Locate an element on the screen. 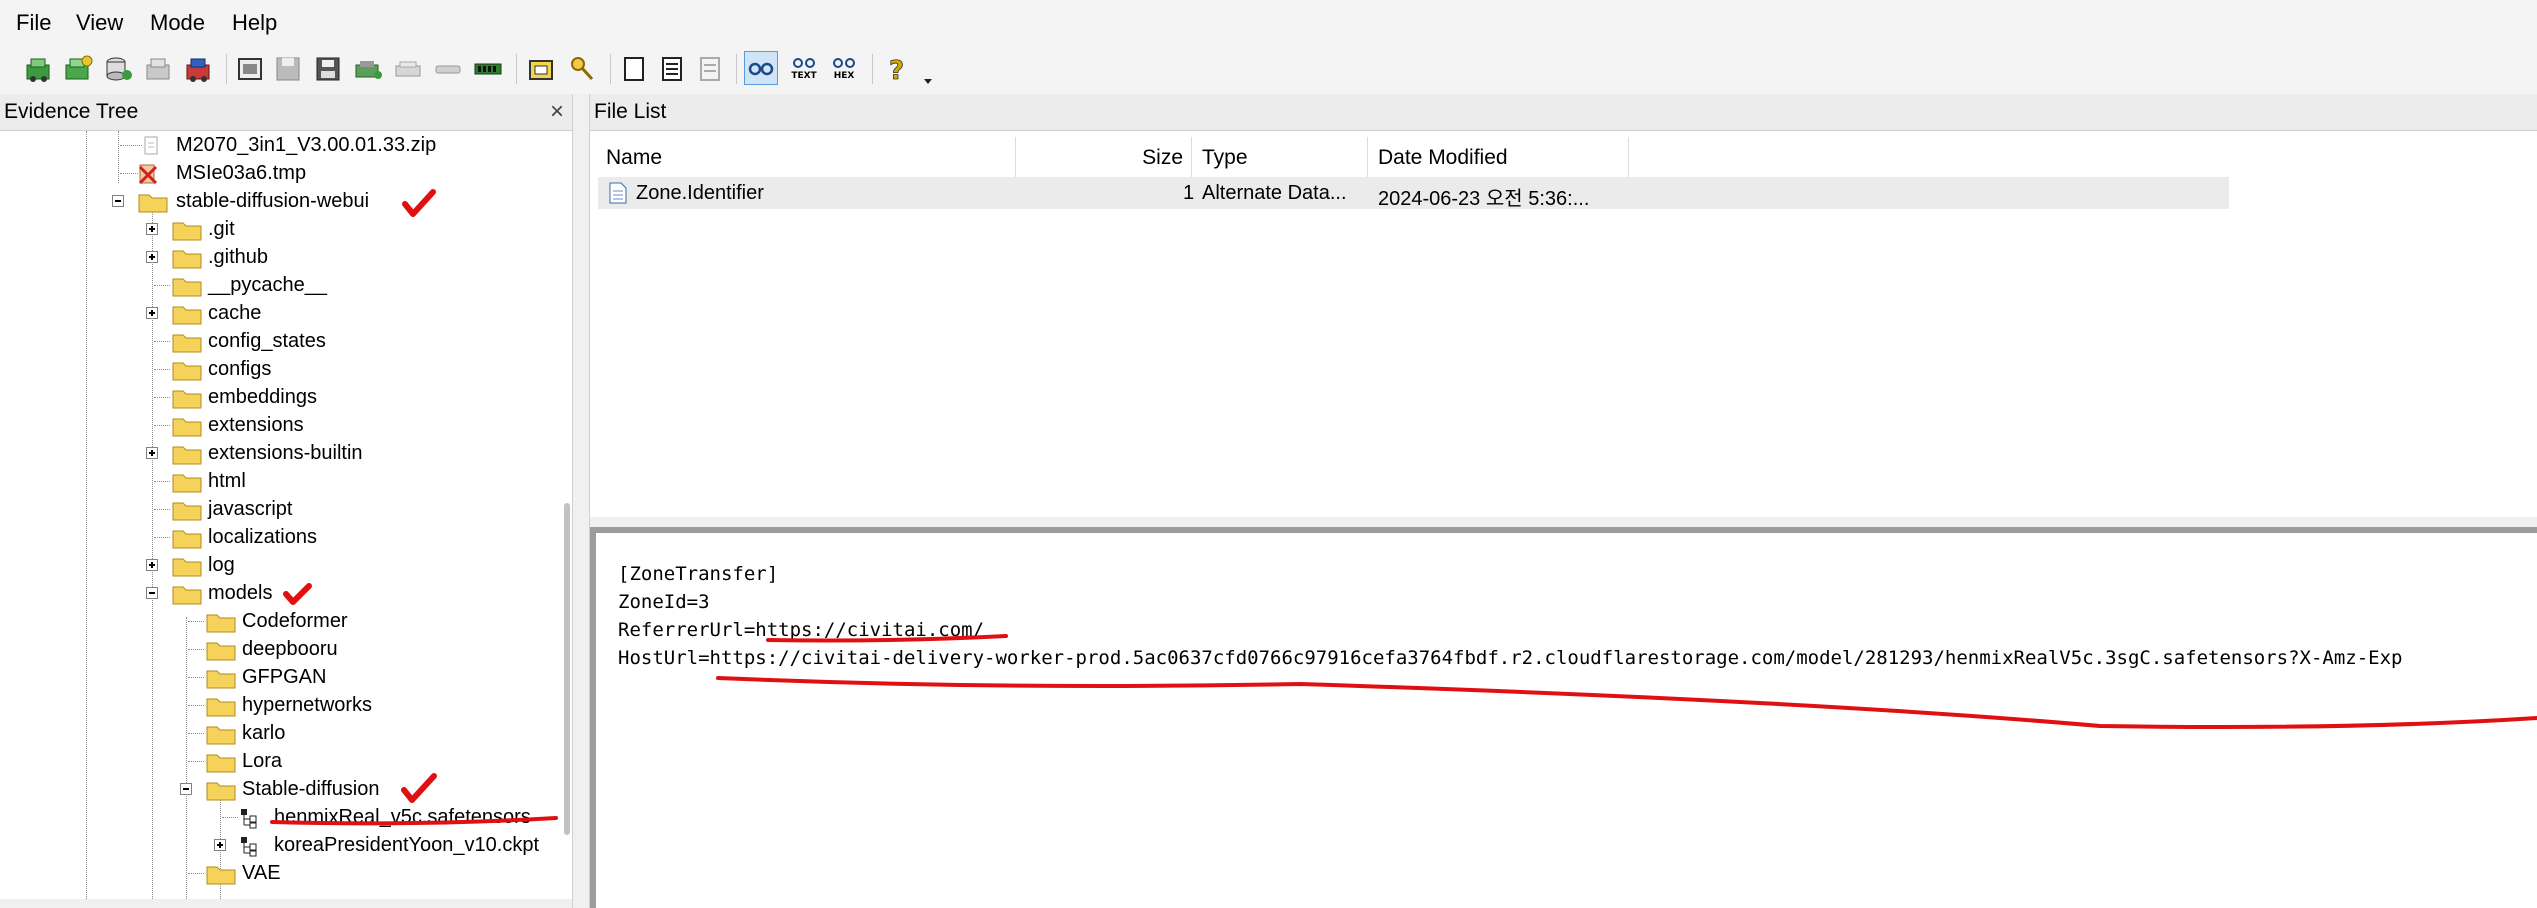 The image size is (2537, 908). tree-item: M2070_3in1_V3.00.01.33.zip is located at coordinates (286, 145).